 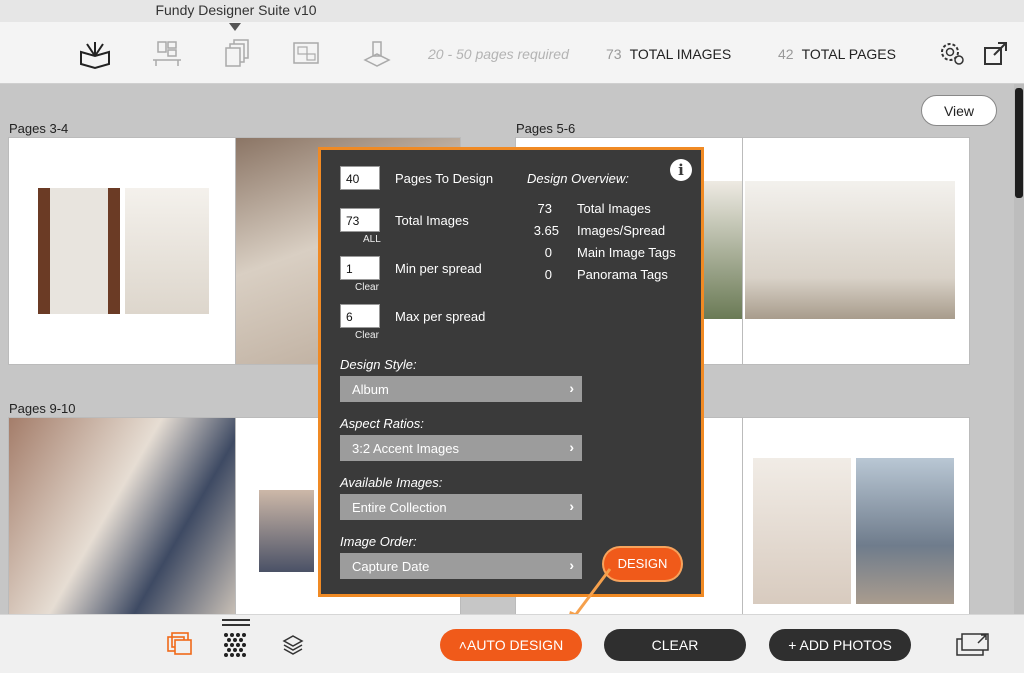 What do you see at coordinates (235, 27) in the screenshot?
I see `active-mode-indicator` at bounding box center [235, 27].